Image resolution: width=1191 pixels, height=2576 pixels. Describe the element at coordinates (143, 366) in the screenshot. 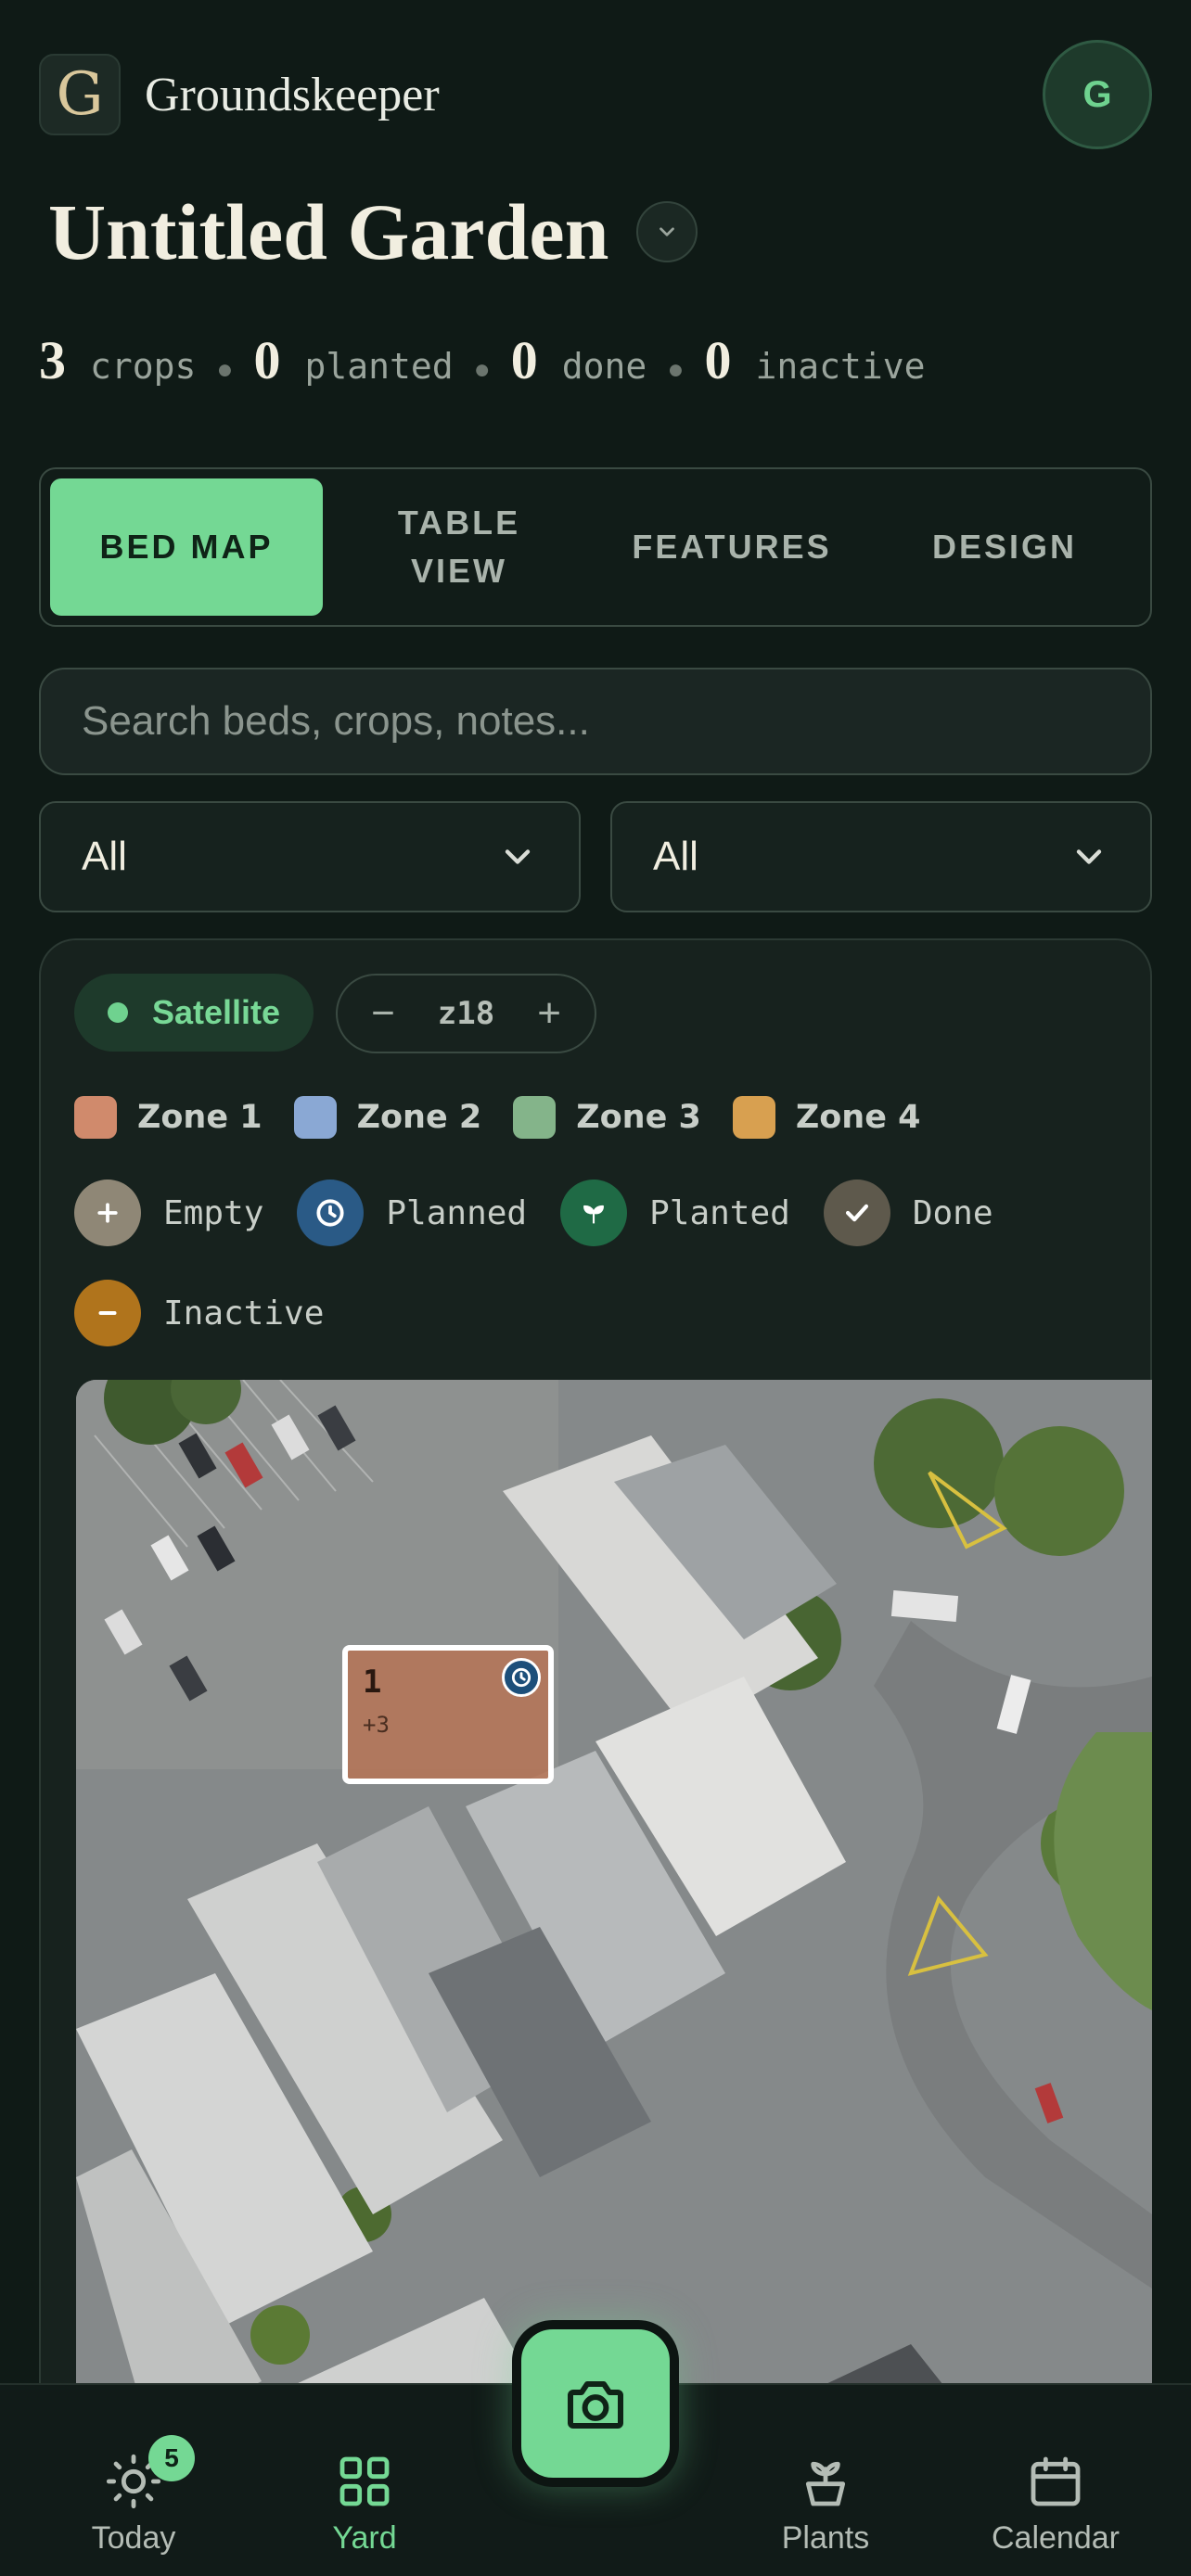

I see `stat-crops-label: crops` at that location.